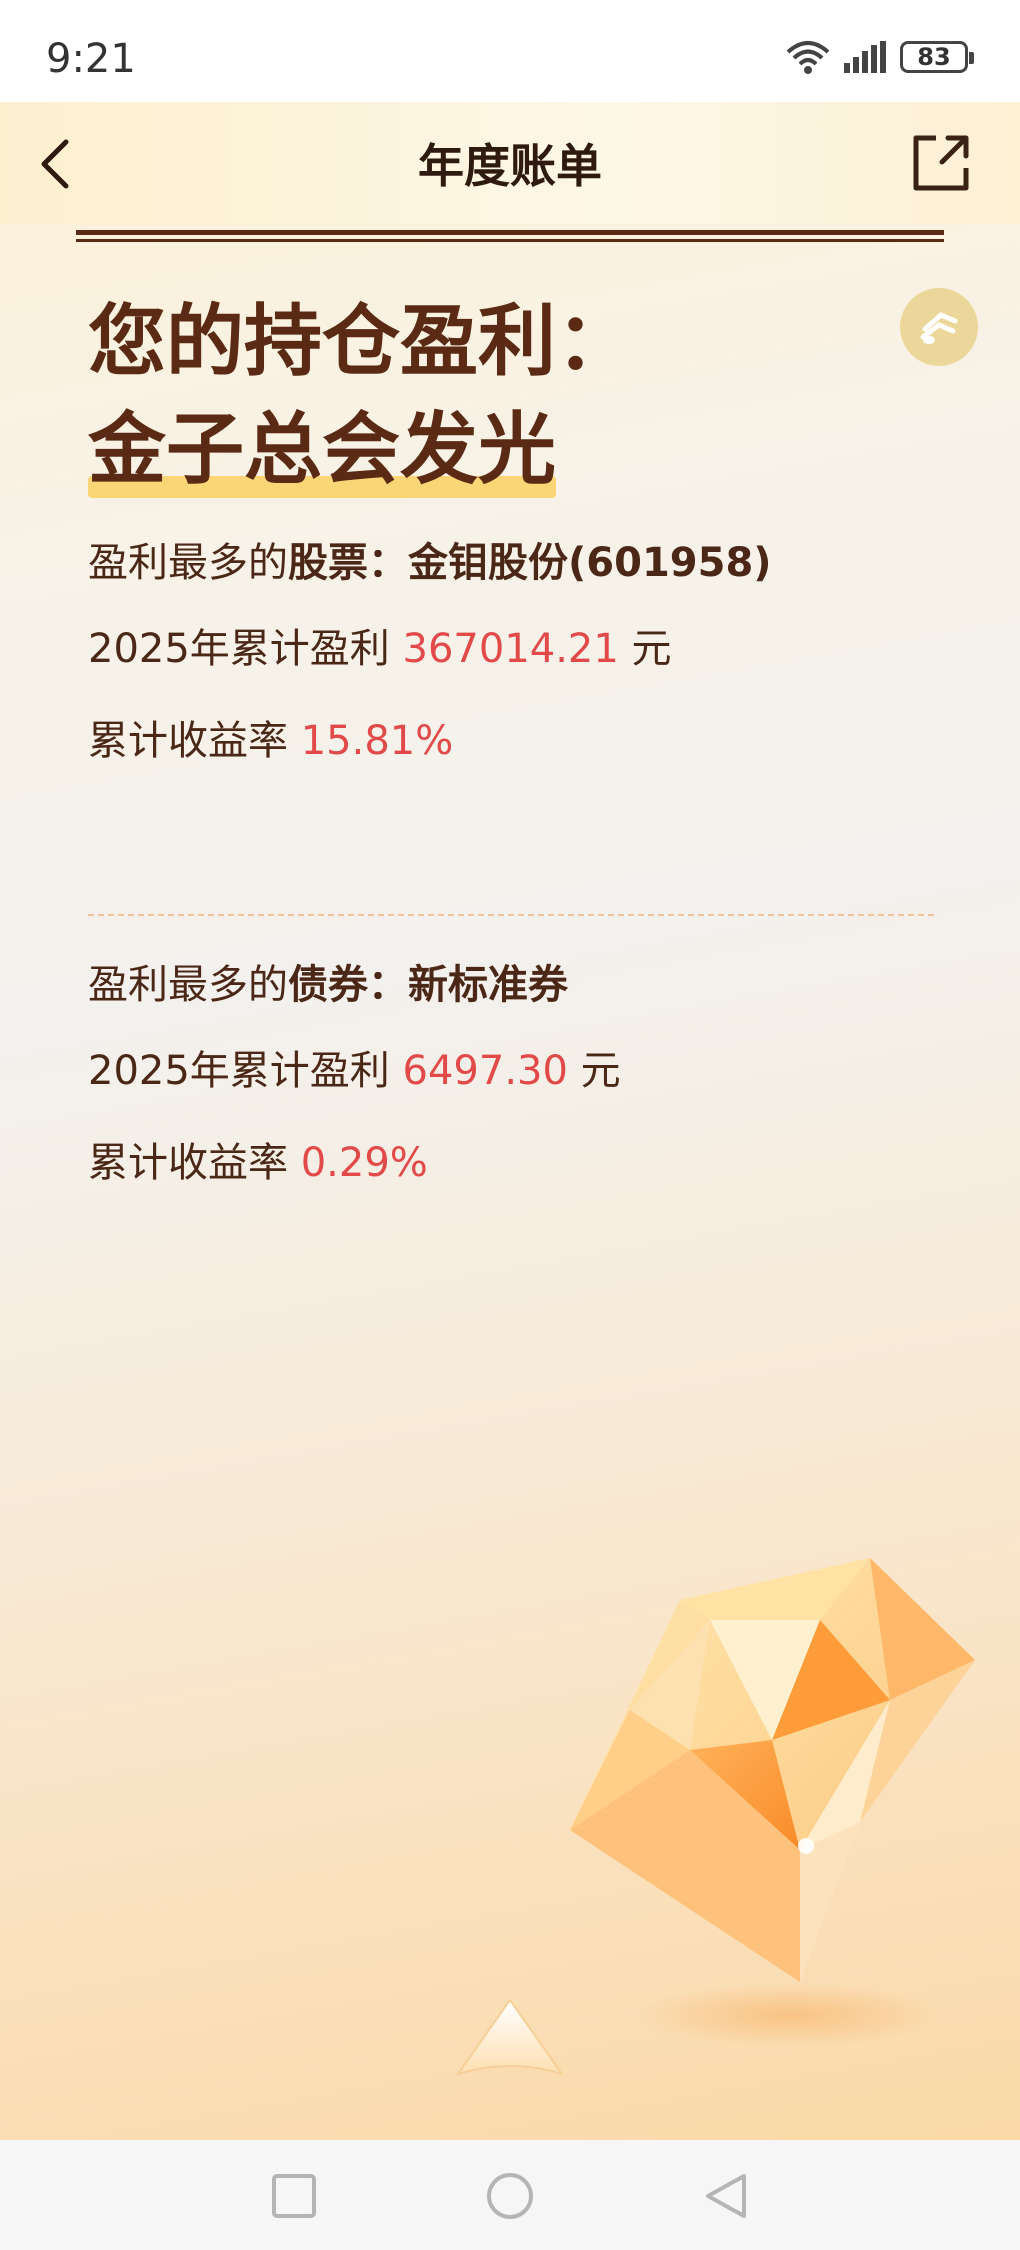  I want to click on music-note-icon, so click(939, 327).